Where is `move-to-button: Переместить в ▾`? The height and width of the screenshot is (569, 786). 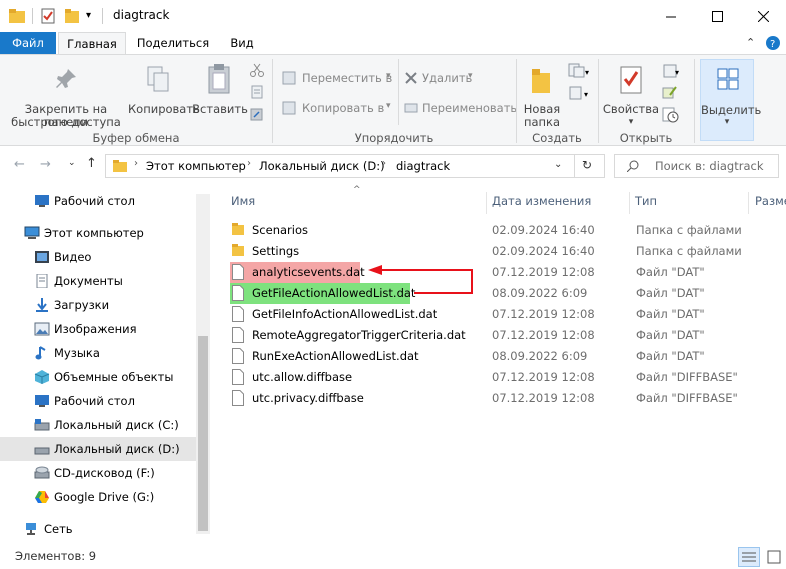 move-to-button: Переместить в ▾ is located at coordinates (338, 78).